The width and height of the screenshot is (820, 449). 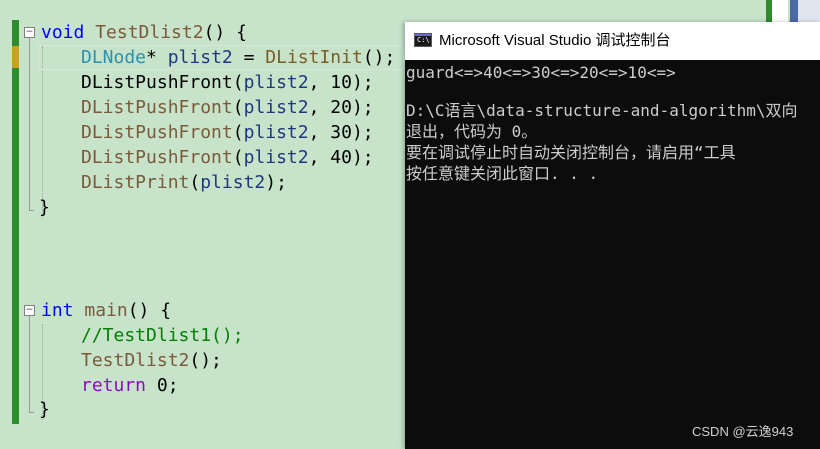 What do you see at coordinates (502, 173) in the screenshot?
I see `console-line: 按任意键关闭此窗口. . .` at bounding box center [502, 173].